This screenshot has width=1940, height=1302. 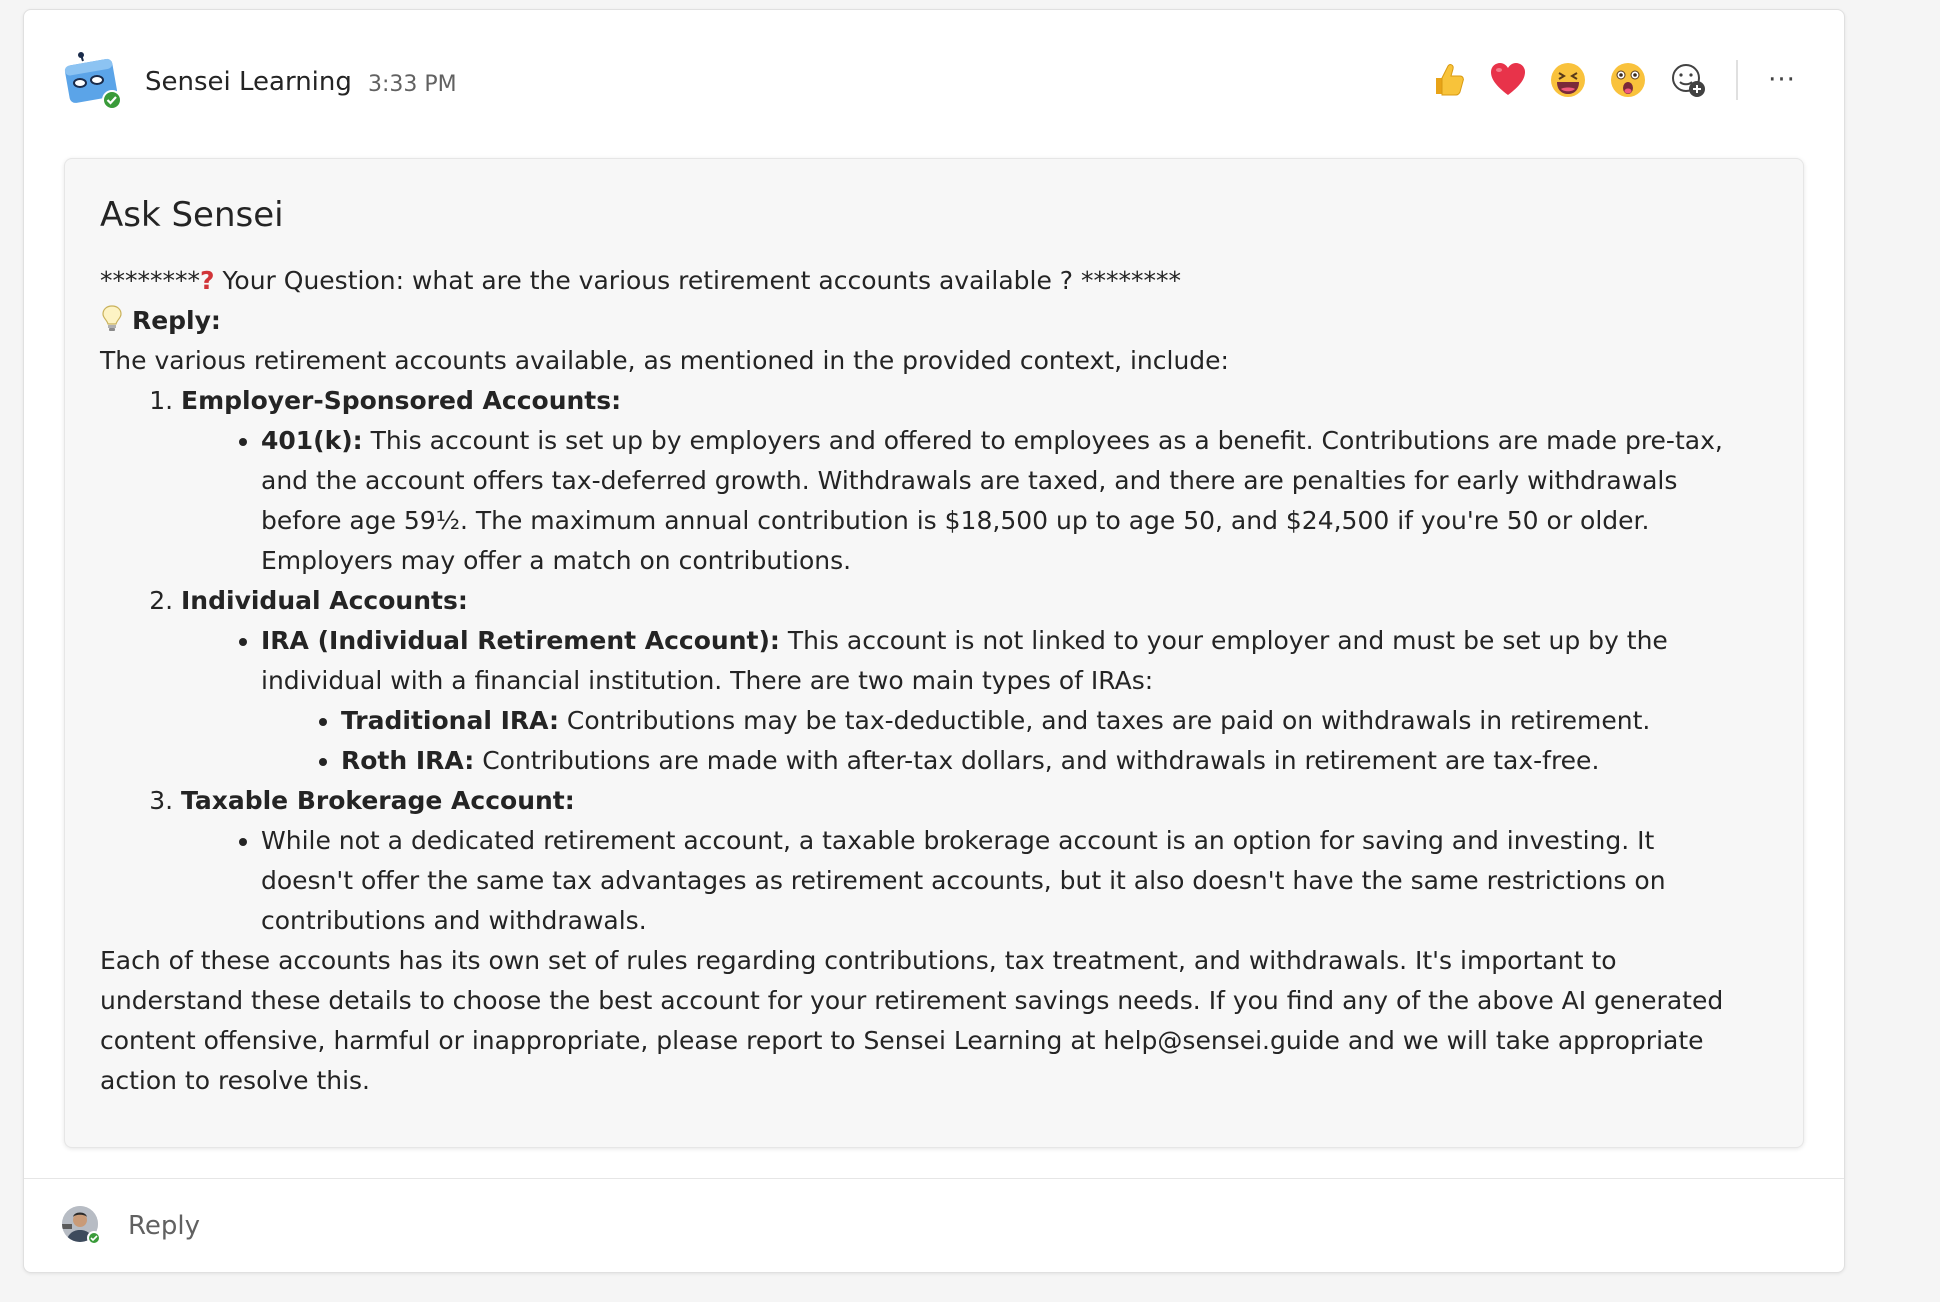 I want to click on user-photo-icon, so click(x=81, y=1225).